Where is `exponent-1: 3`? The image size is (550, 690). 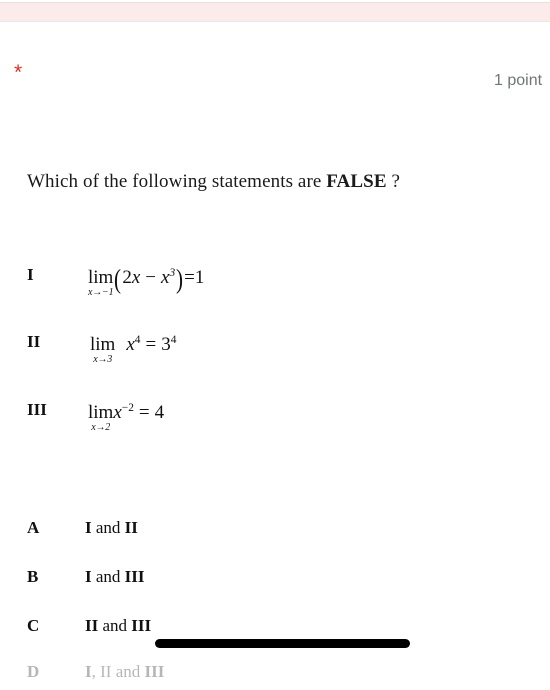 exponent-1: 3 is located at coordinates (172, 273).